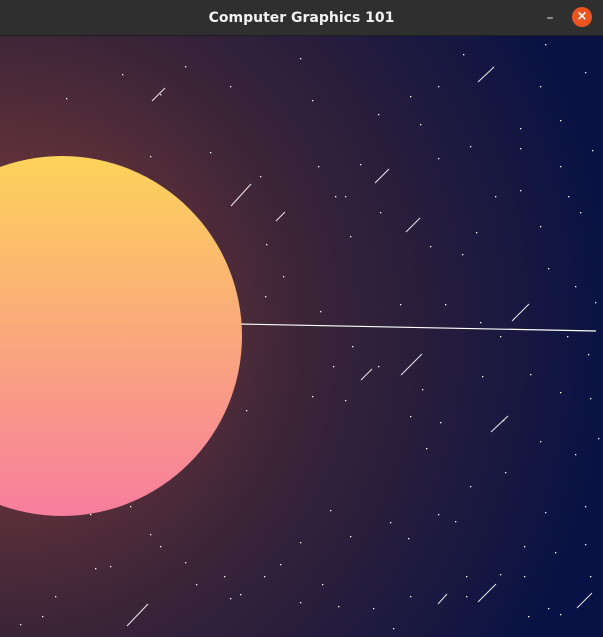 This screenshot has width=603, height=637. I want to click on minimize-button: –, so click(550, 18).